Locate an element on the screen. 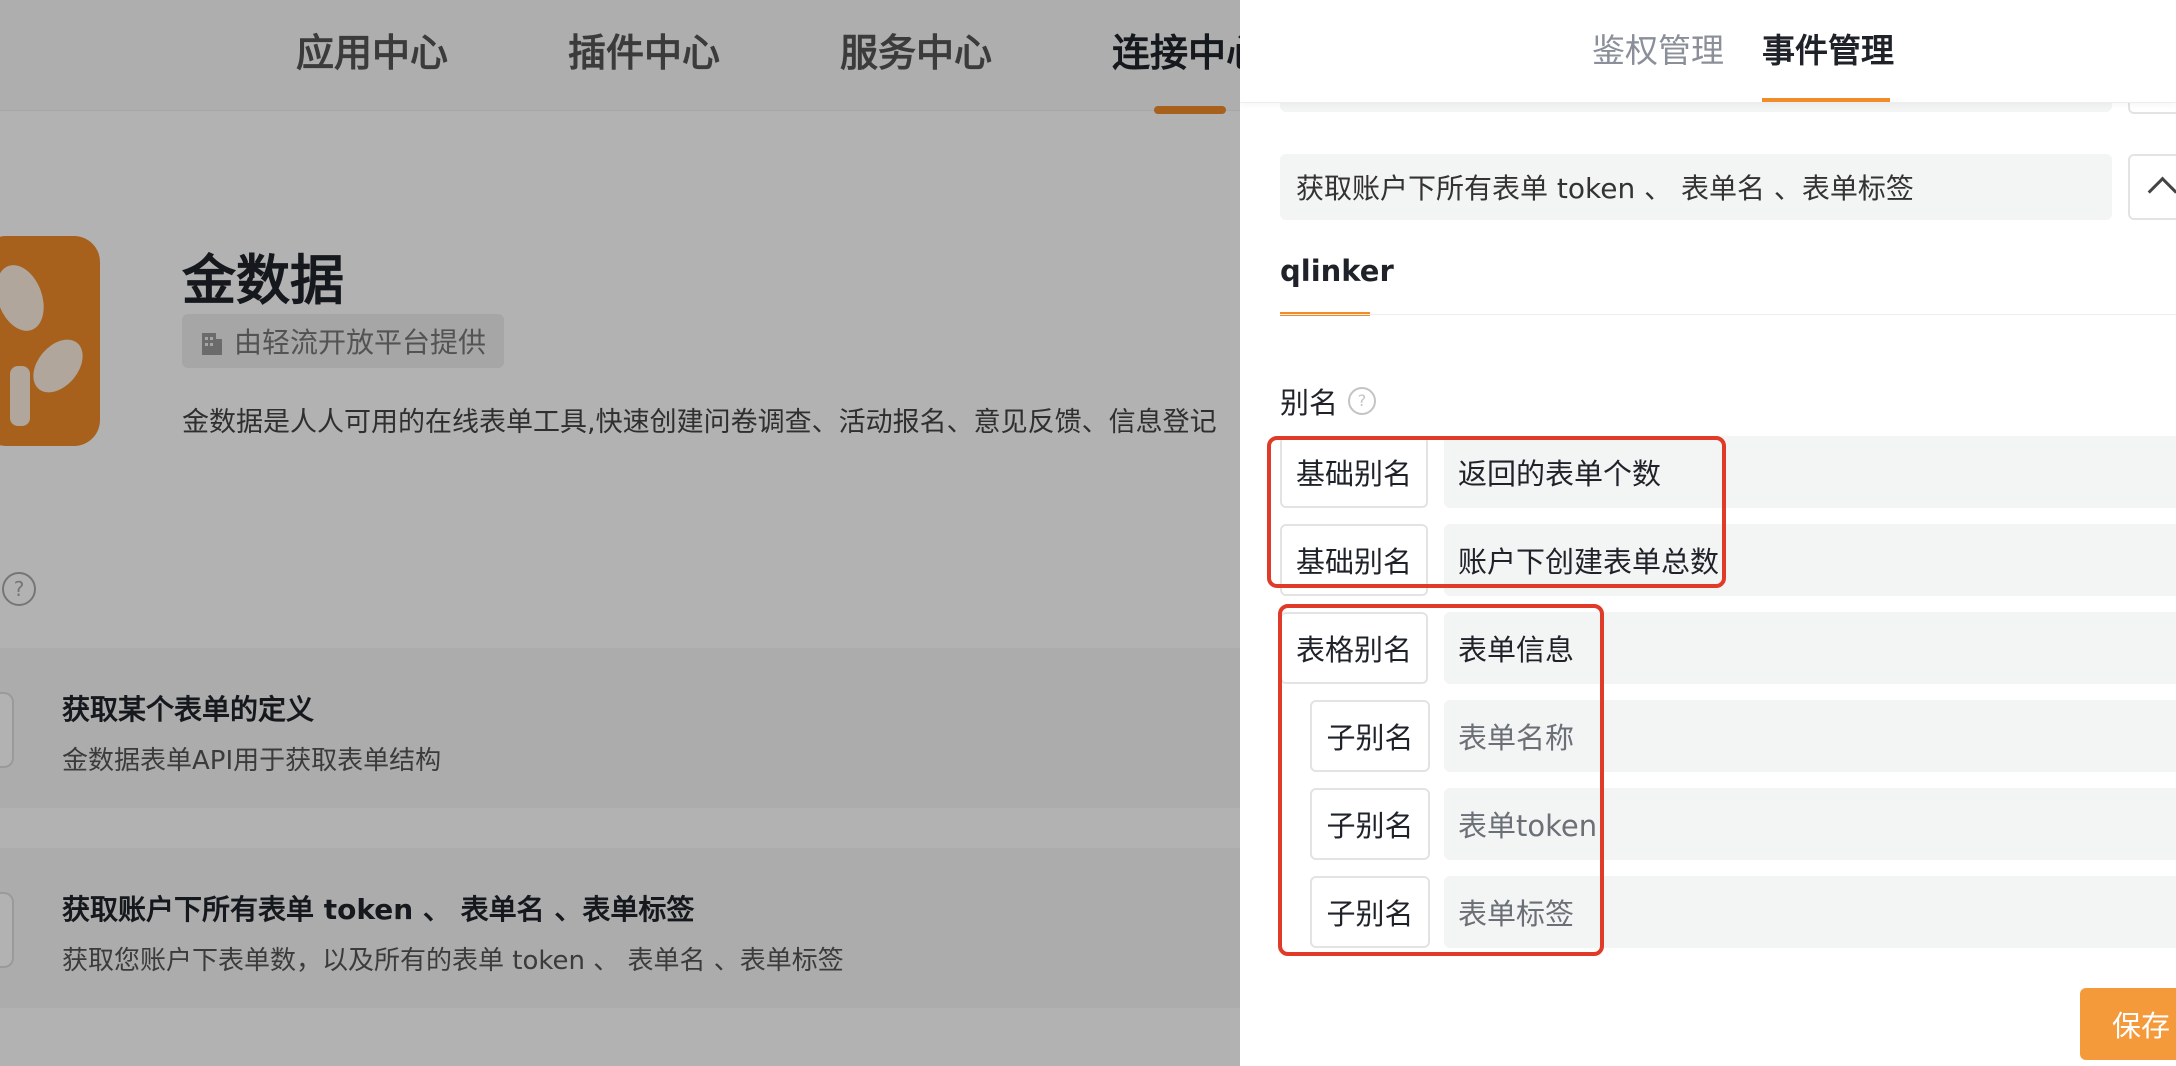  event-name-field: 获取账户下所有表单 token 、 表单名 、表单标签 is located at coordinates (1696, 187).